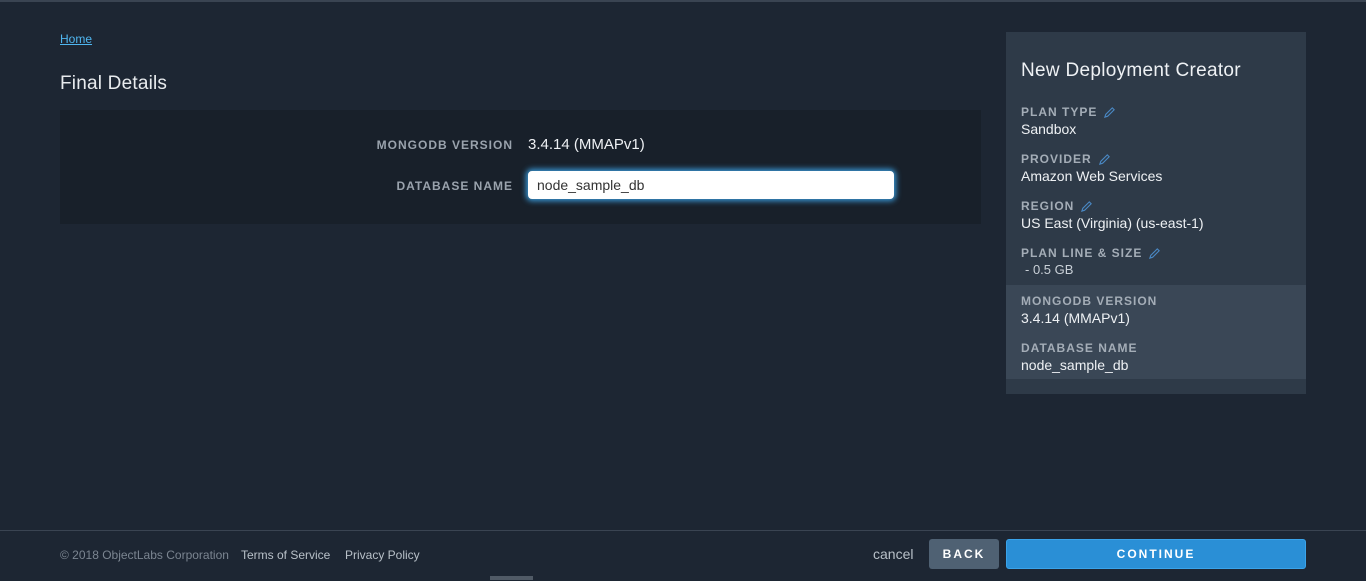 The height and width of the screenshot is (581, 1366). I want to click on summary-label: MONGODB VERSION, so click(1089, 301).